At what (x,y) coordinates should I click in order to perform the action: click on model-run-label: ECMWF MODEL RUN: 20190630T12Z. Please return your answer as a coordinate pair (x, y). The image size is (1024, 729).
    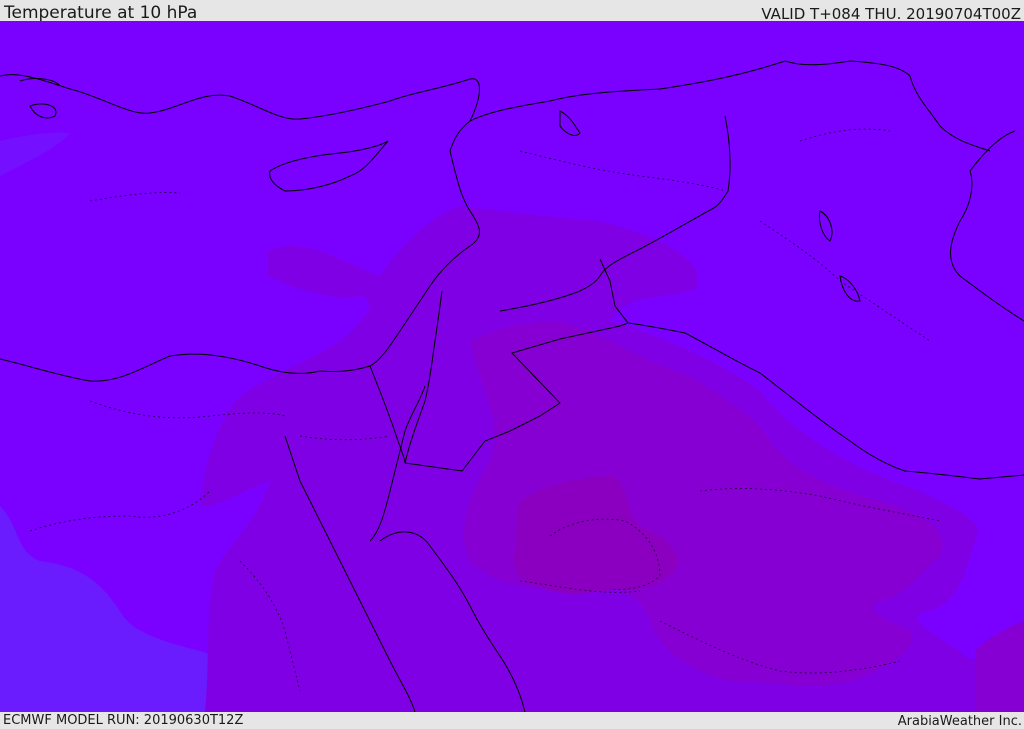
    Looking at the image, I should click on (123, 720).